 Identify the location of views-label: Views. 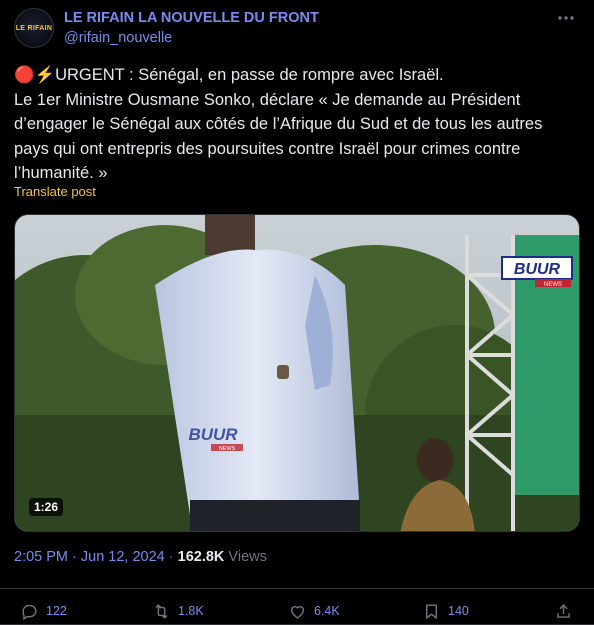
(245, 557).